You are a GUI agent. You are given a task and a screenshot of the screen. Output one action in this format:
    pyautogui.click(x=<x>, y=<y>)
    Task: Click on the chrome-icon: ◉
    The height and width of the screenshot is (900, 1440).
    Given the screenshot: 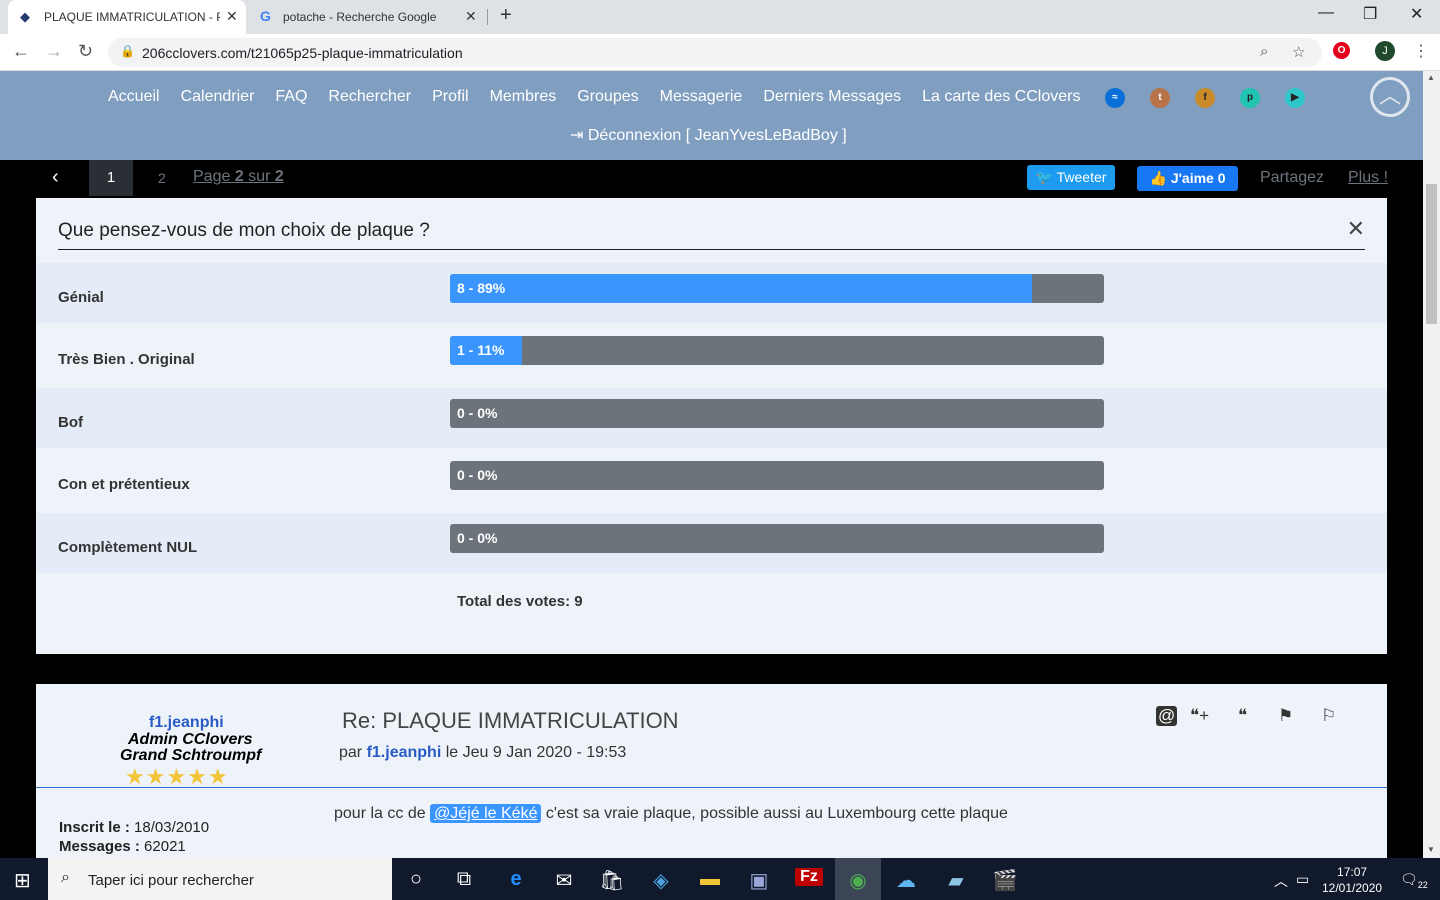 What is the action you would take?
    pyautogui.click(x=858, y=880)
    